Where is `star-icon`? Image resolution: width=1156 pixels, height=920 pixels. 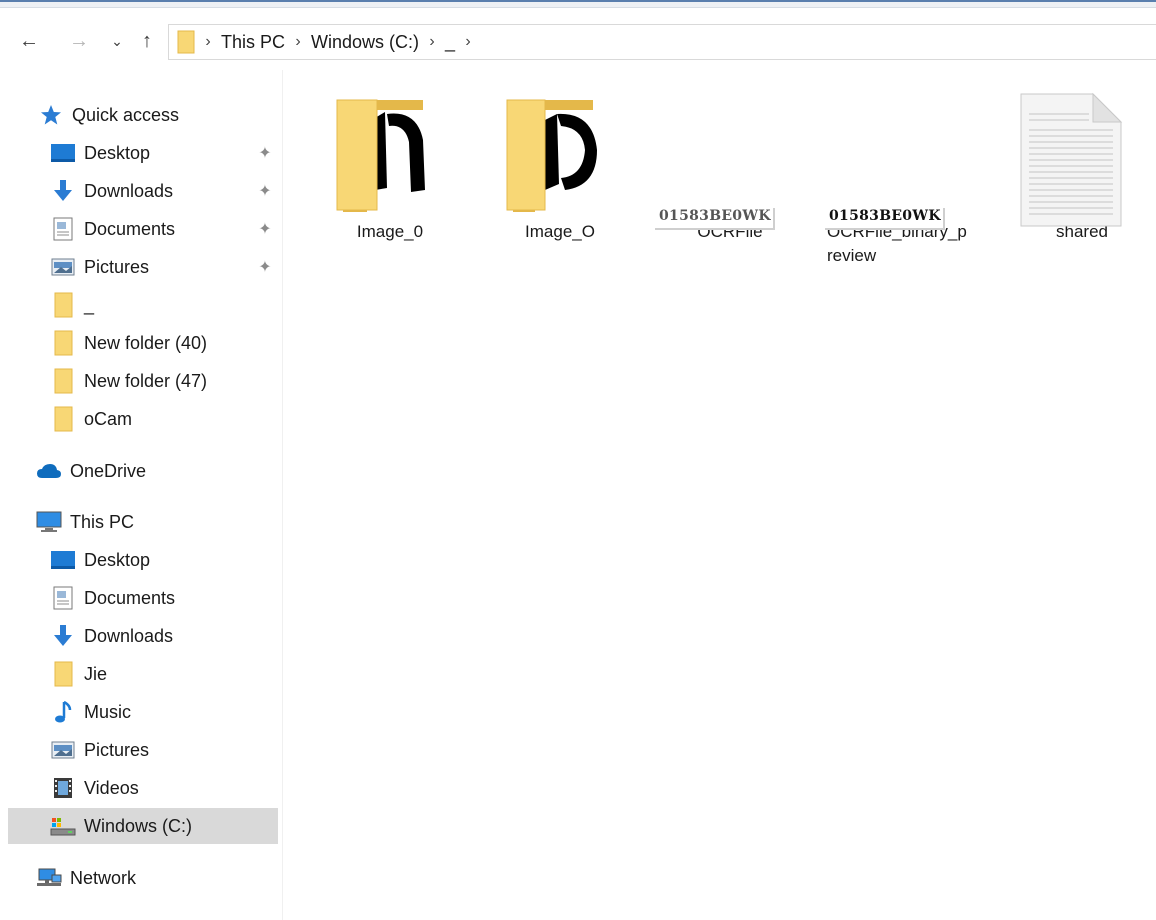 star-icon is located at coordinates (51, 115).